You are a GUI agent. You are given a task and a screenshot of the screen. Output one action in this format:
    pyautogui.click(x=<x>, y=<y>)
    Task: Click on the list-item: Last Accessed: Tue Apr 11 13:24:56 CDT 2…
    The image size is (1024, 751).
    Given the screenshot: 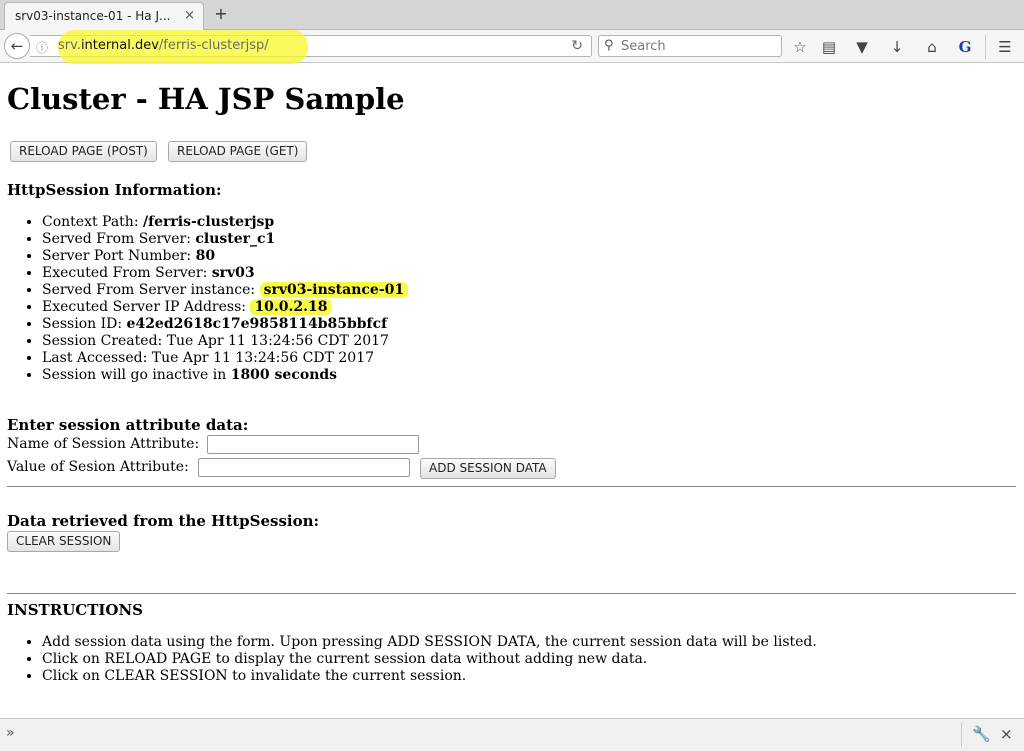 What is the action you would take?
    pyautogui.click(x=225, y=358)
    